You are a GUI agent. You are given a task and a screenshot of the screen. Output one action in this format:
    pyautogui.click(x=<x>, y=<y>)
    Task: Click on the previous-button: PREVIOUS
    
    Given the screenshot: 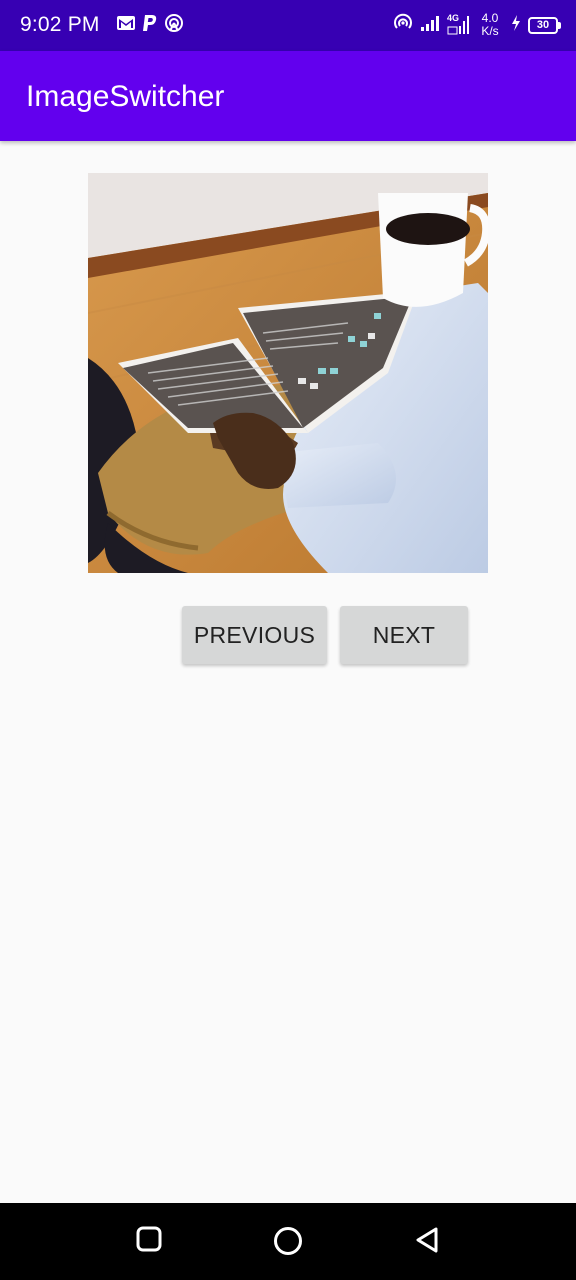 What is the action you would take?
    pyautogui.click(x=254, y=635)
    